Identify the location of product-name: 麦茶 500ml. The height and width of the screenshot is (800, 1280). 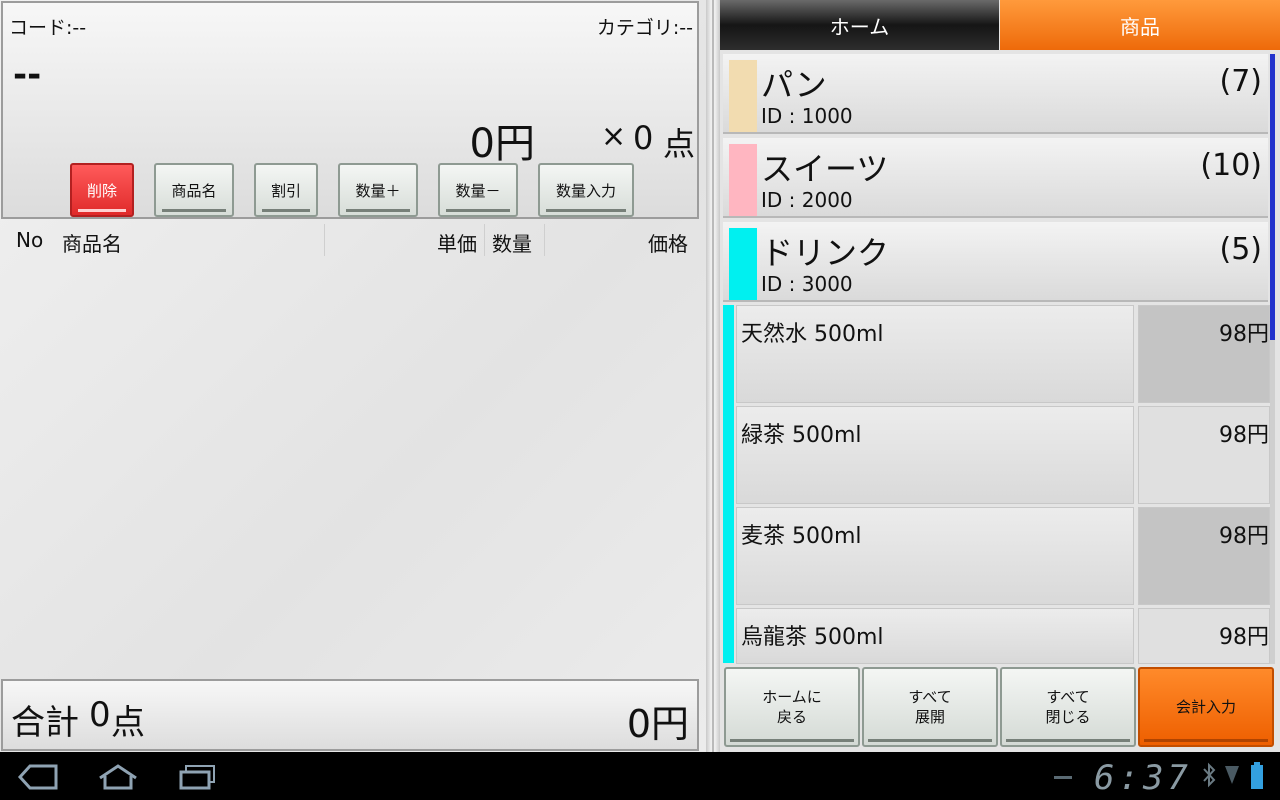
(801, 536).